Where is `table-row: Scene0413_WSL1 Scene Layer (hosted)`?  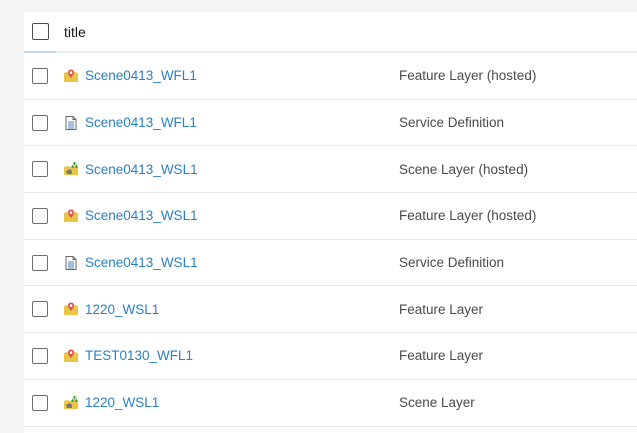
table-row: Scene0413_WSL1 Scene Layer (hosted) is located at coordinates (330, 170).